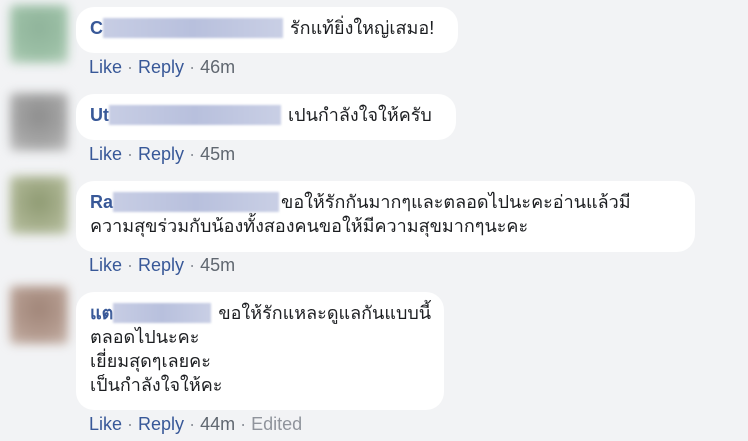 This screenshot has width=748, height=441. Describe the element at coordinates (456, 202) in the screenshot. I see `comment-text: ขอให้รักกันมากๆและตลอดไปนะคะอ่านแล้วมี` at that location.